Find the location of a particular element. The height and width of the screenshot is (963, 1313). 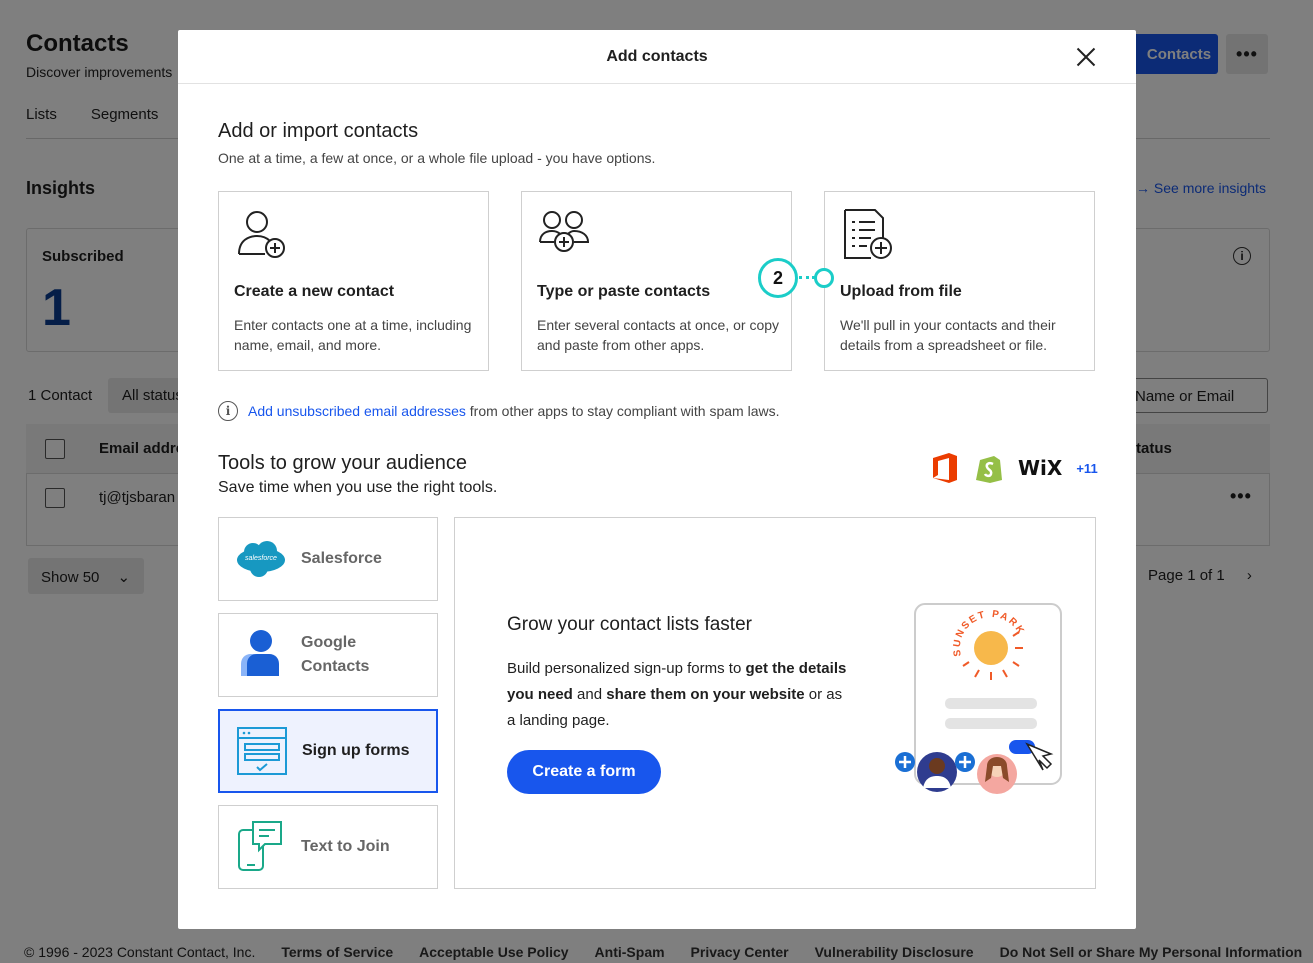

tool-label: Salesforce is located at coordinates (341, 558).